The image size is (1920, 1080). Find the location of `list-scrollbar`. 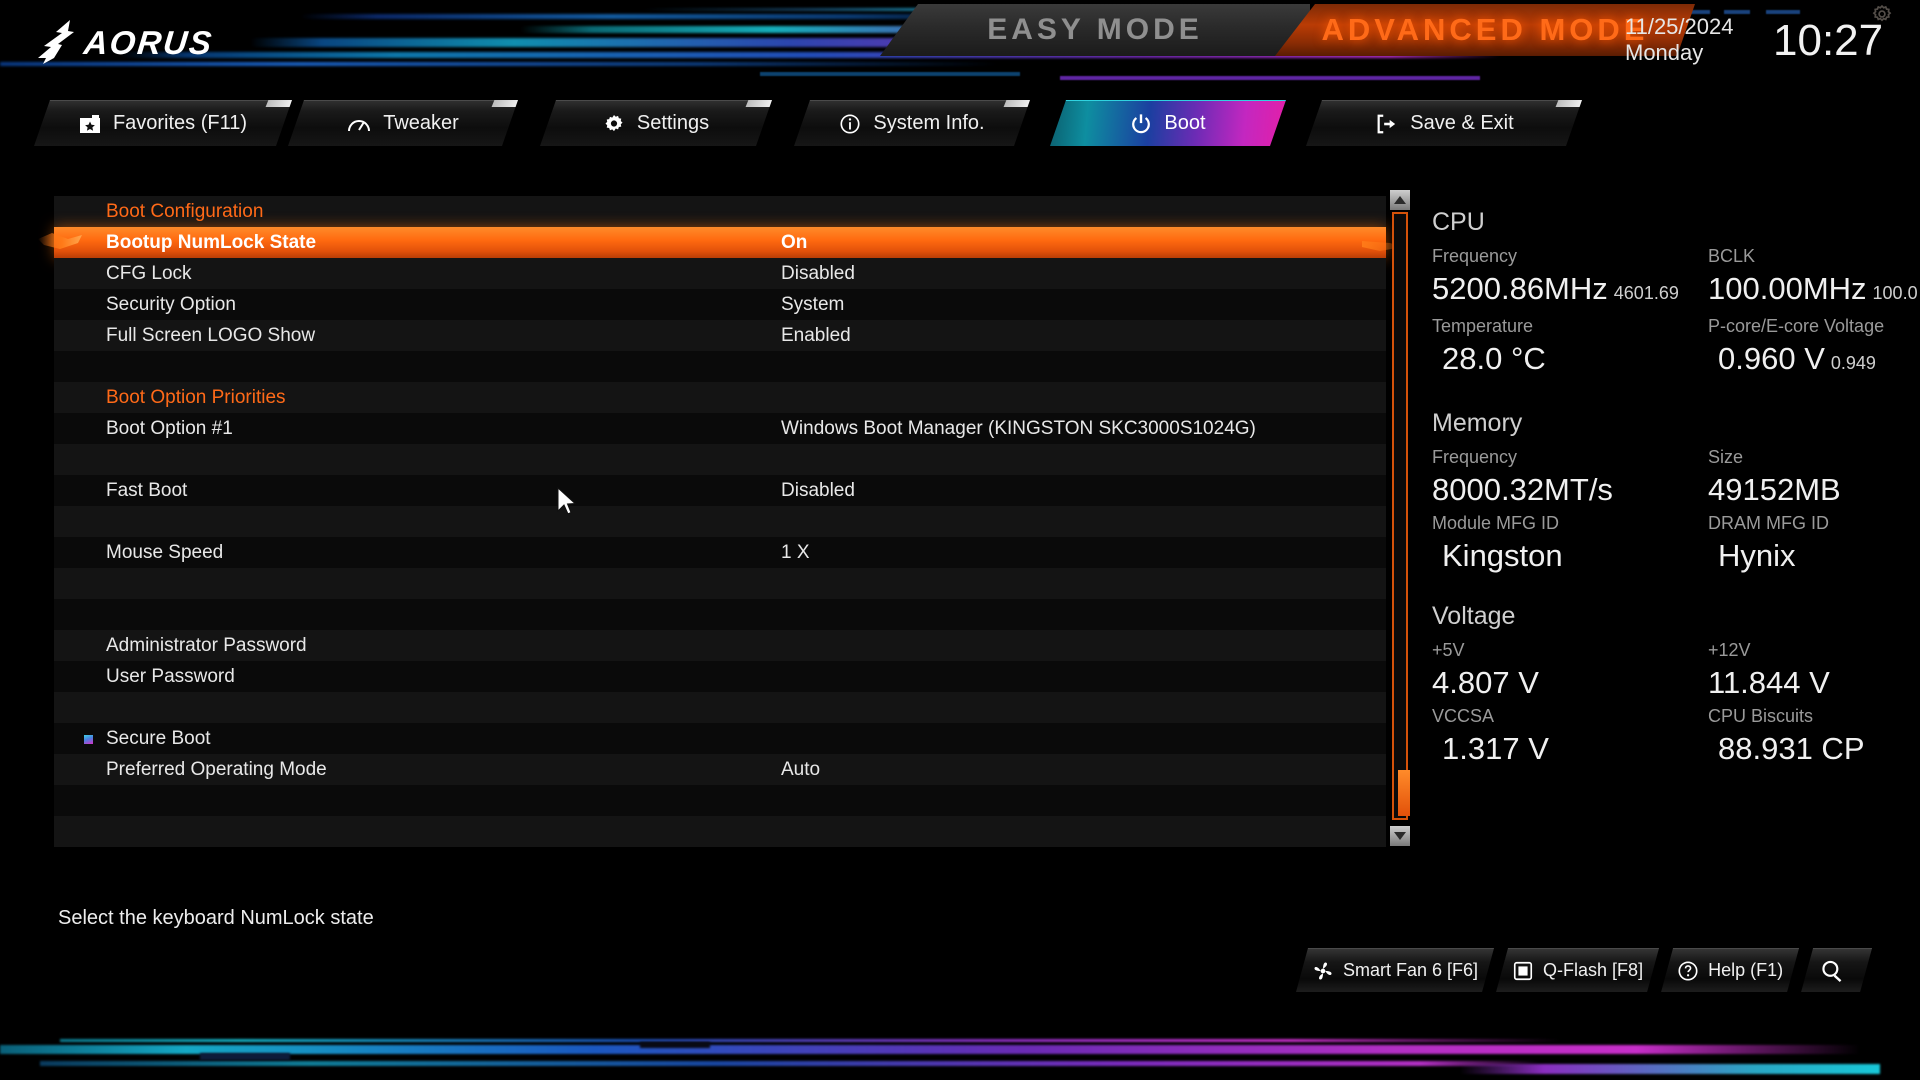

list-scrollbar is located at coordinates (1400, 518).